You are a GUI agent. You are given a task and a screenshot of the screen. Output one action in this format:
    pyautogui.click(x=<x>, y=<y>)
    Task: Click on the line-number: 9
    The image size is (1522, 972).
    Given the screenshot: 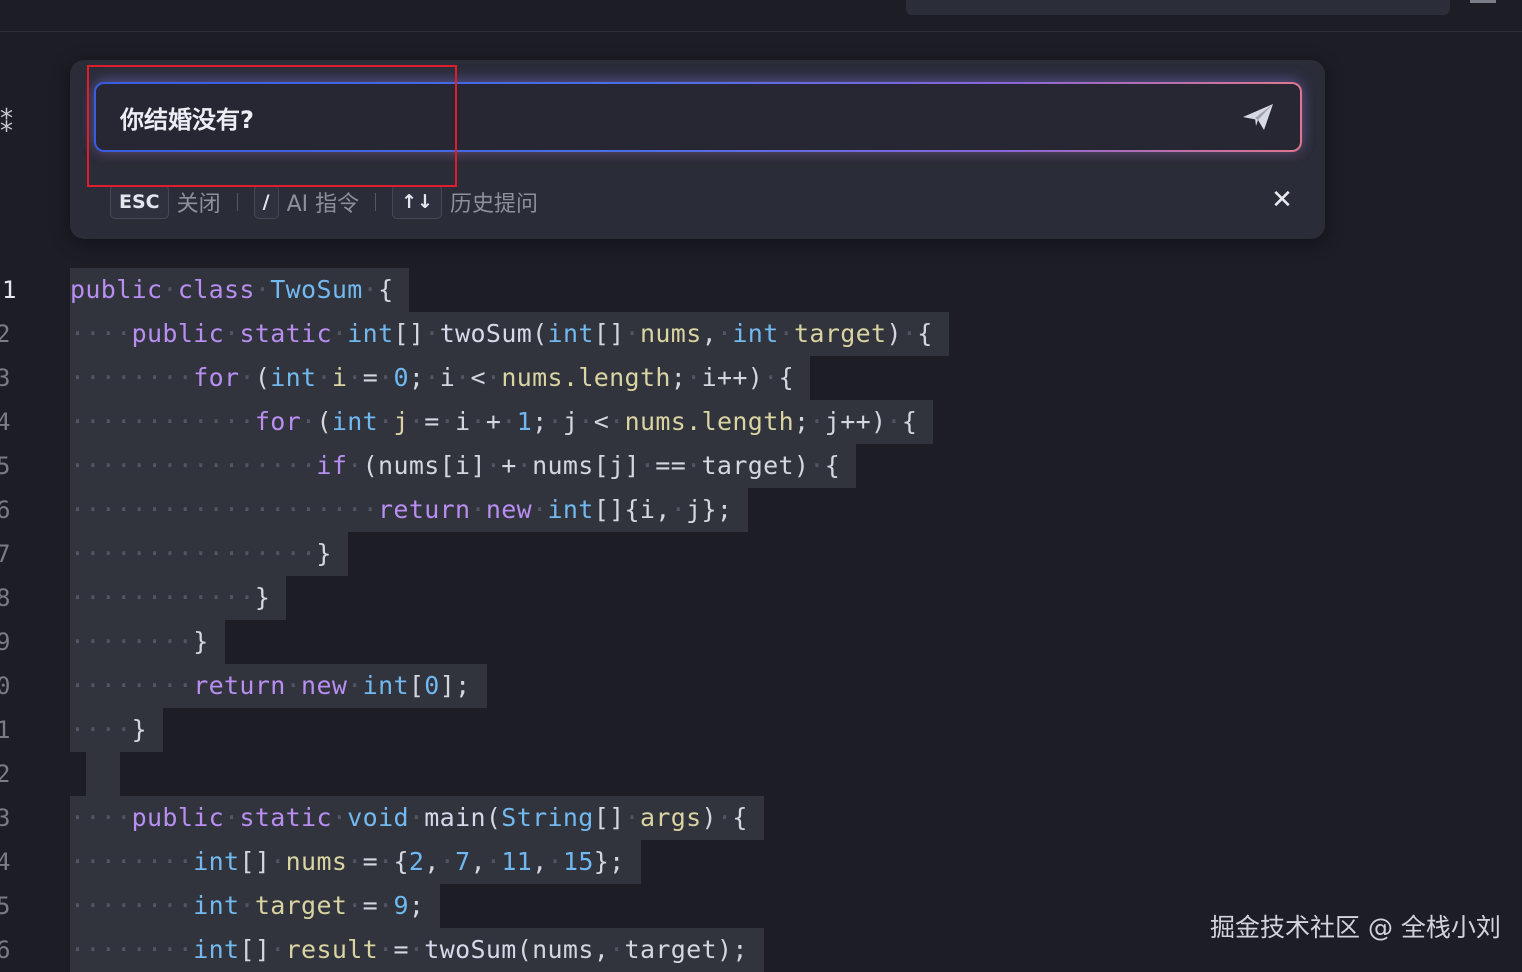 What is the action you would take?
    pyautogui.click(x=5, y=642)
    